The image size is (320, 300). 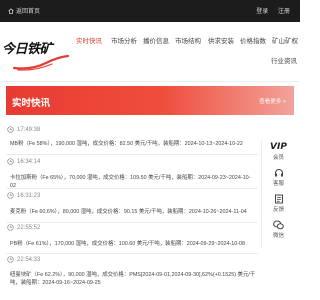 I want to click on wechat-label: 微信, so click(x=278, y=236).